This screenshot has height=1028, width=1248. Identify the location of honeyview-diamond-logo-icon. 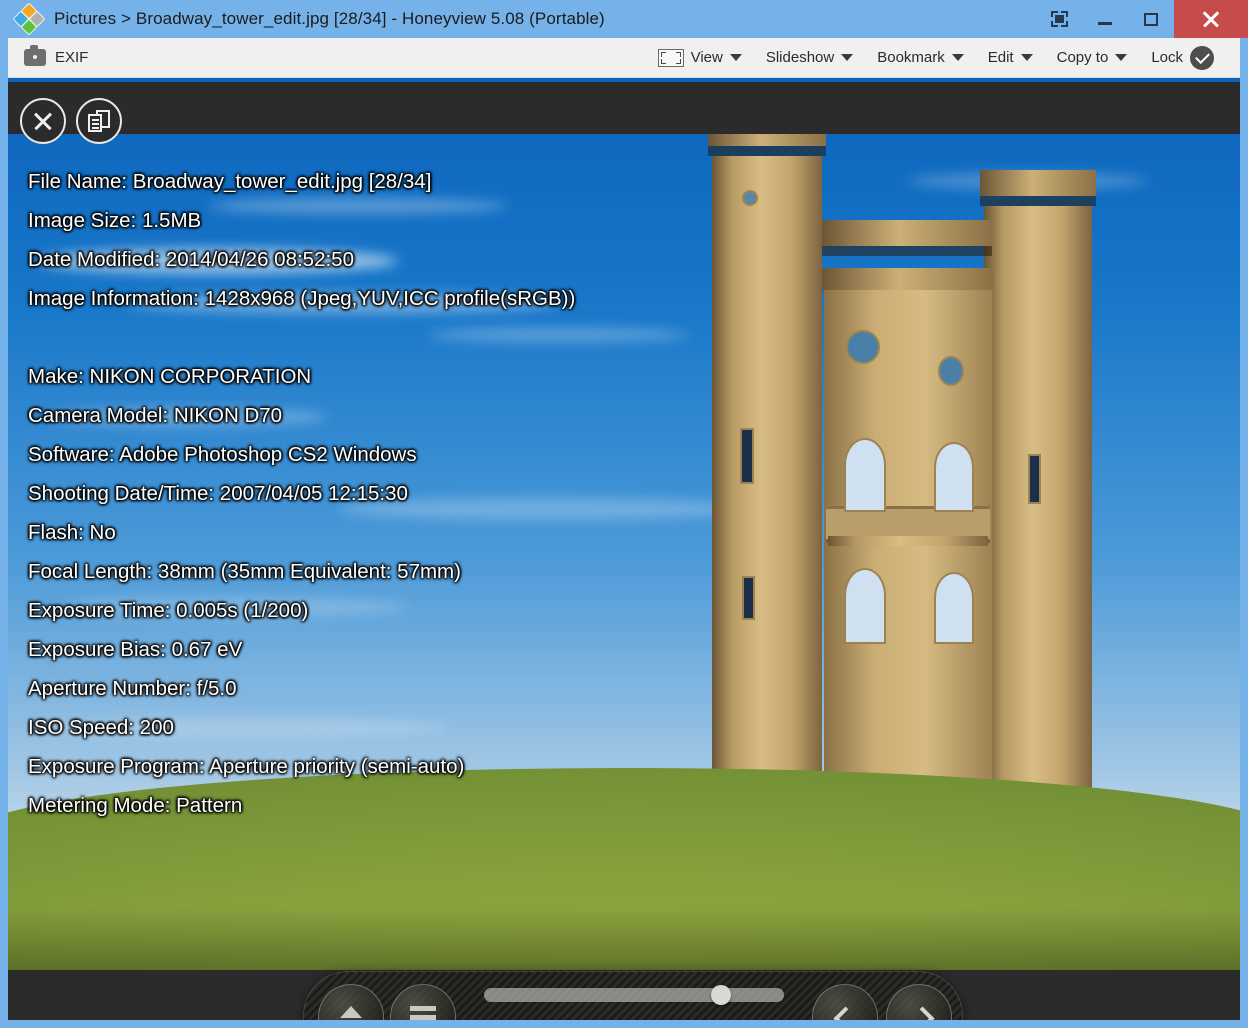
(29, 19).